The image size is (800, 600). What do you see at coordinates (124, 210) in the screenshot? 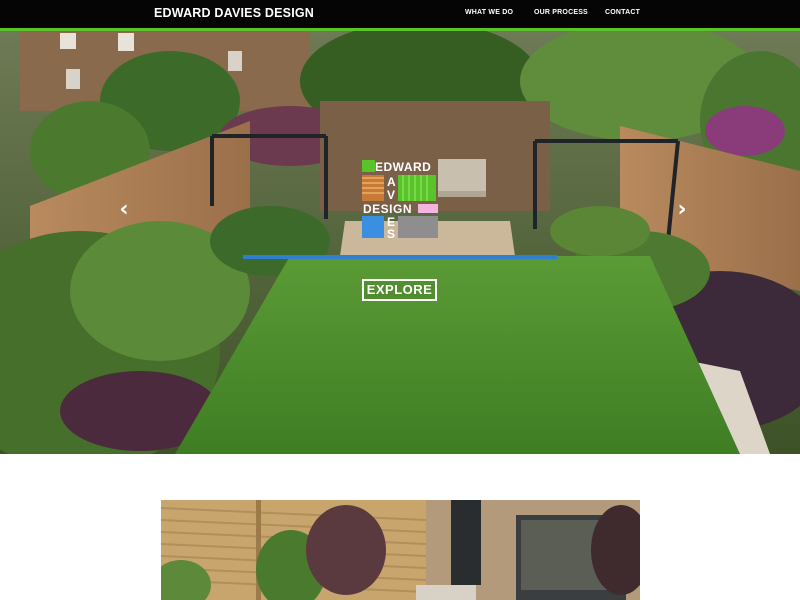
I see `prev-slide-arrow-icon: ‹` at bounding box center [124, 210].